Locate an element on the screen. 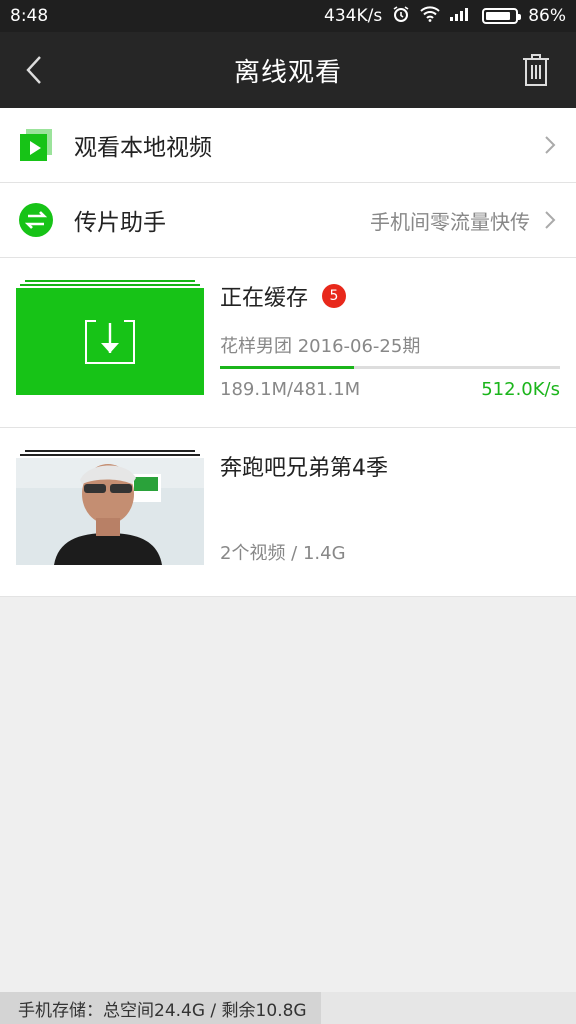 The width and height of the screenshot is (576, 1024). current-download-item: 花样男团 2016-06-25期 is located at coordinates (320, 346).